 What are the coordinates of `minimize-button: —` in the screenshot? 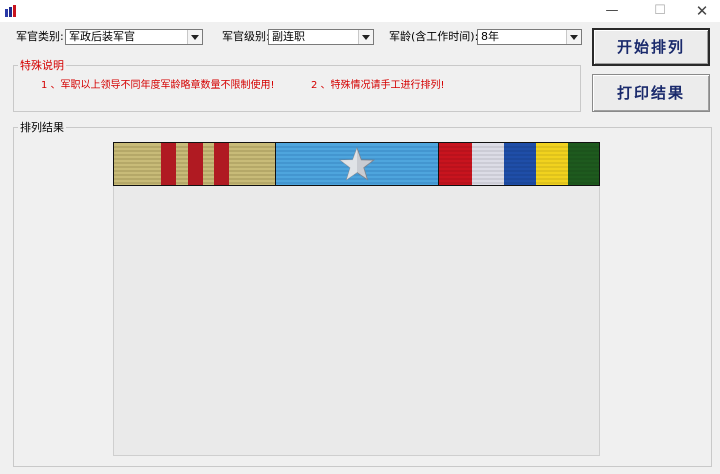 It's located at (612, 11).